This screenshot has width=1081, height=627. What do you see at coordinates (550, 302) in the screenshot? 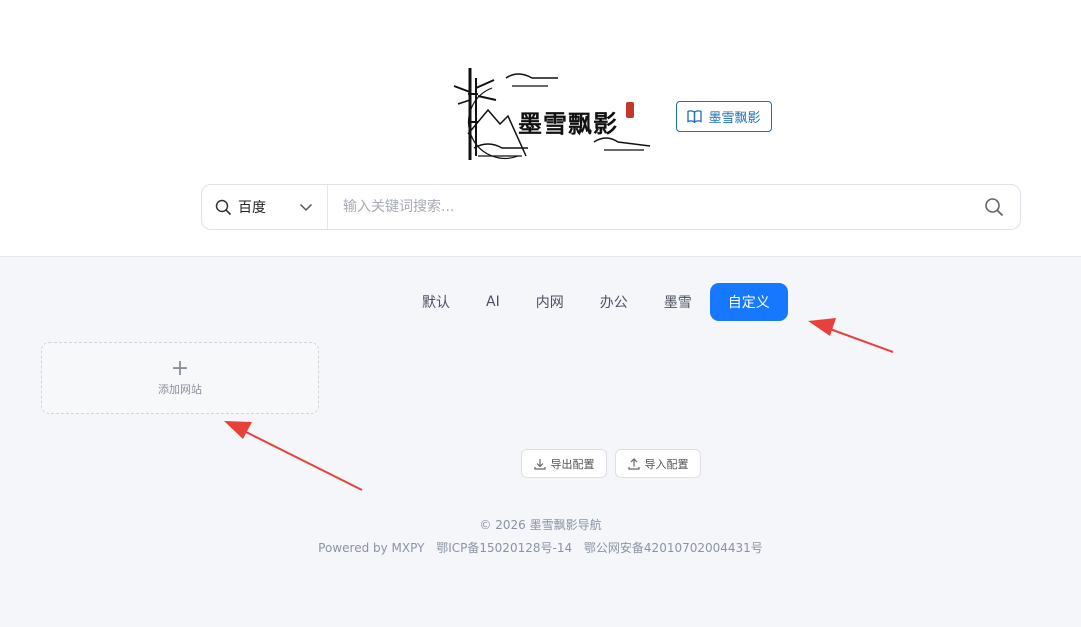
I see `tab-intranet: 内网` at bounding box center [550, 302].